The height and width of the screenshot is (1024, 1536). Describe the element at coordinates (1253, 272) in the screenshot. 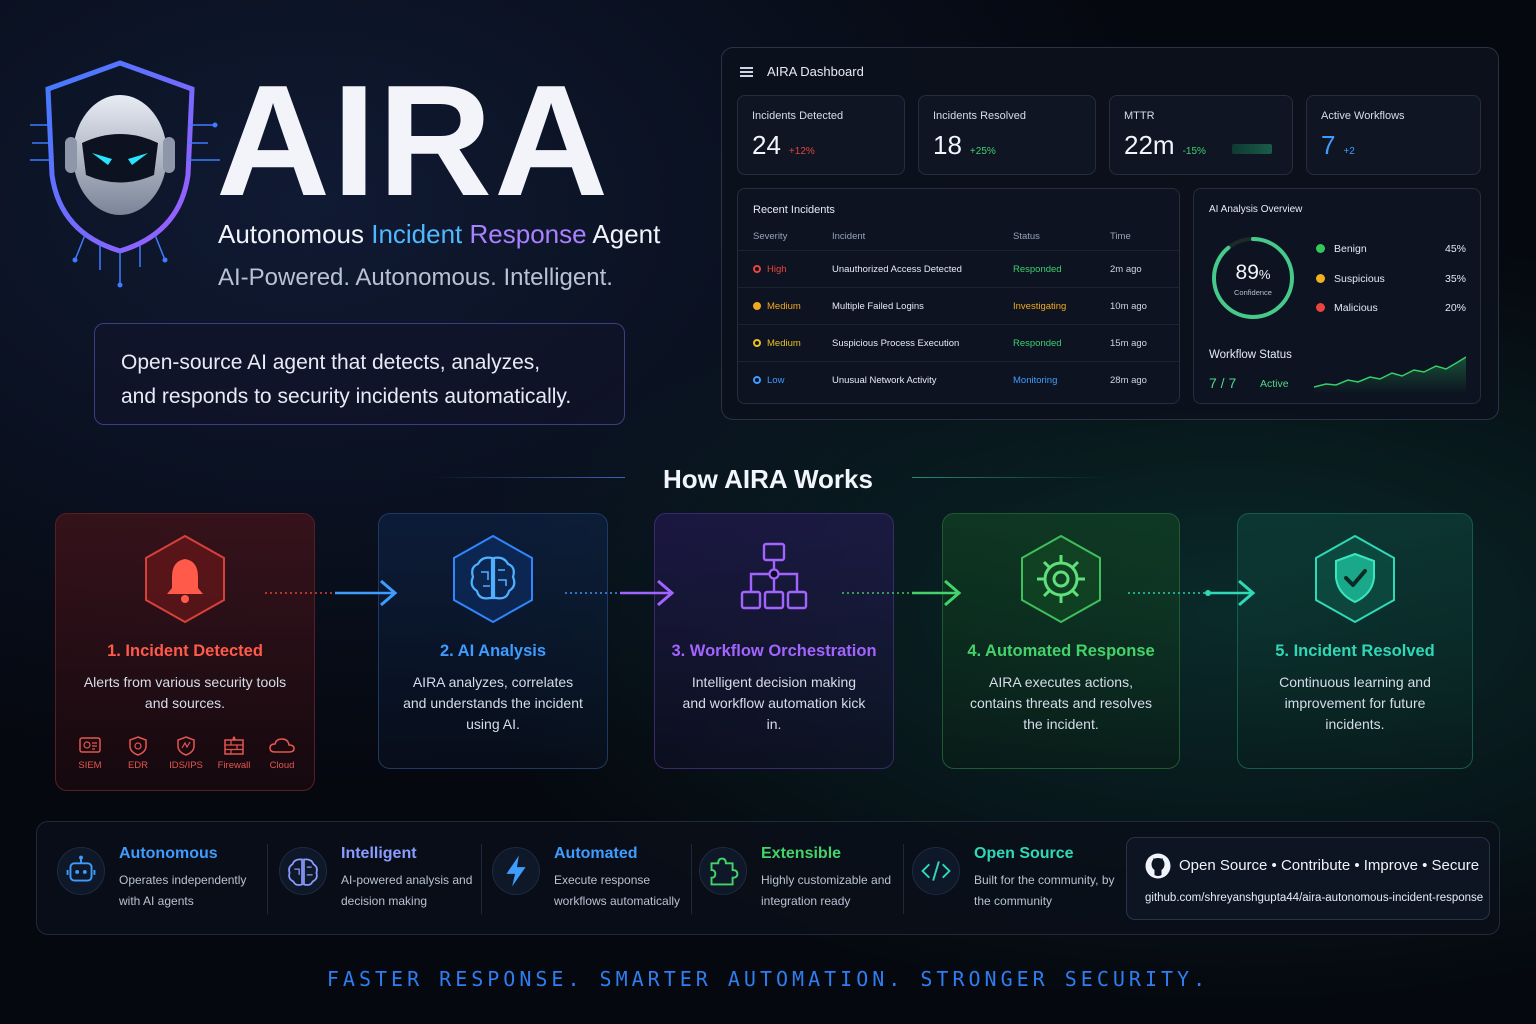

I see `confidence-value: 89%` at that location.